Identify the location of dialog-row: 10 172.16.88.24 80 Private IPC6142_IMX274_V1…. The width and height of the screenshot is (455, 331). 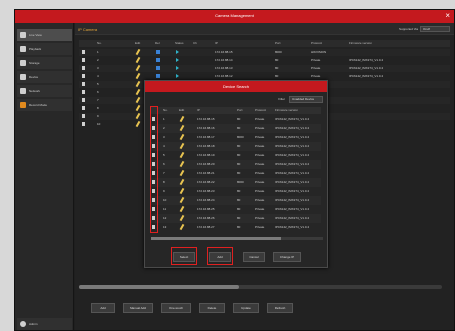
(236, 200).